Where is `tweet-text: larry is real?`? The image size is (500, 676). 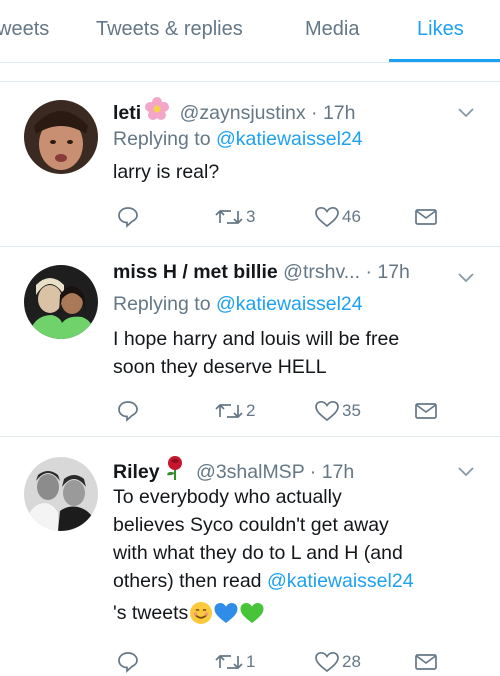 tweet-text: larry is real? is located at coordinates (166, 172).